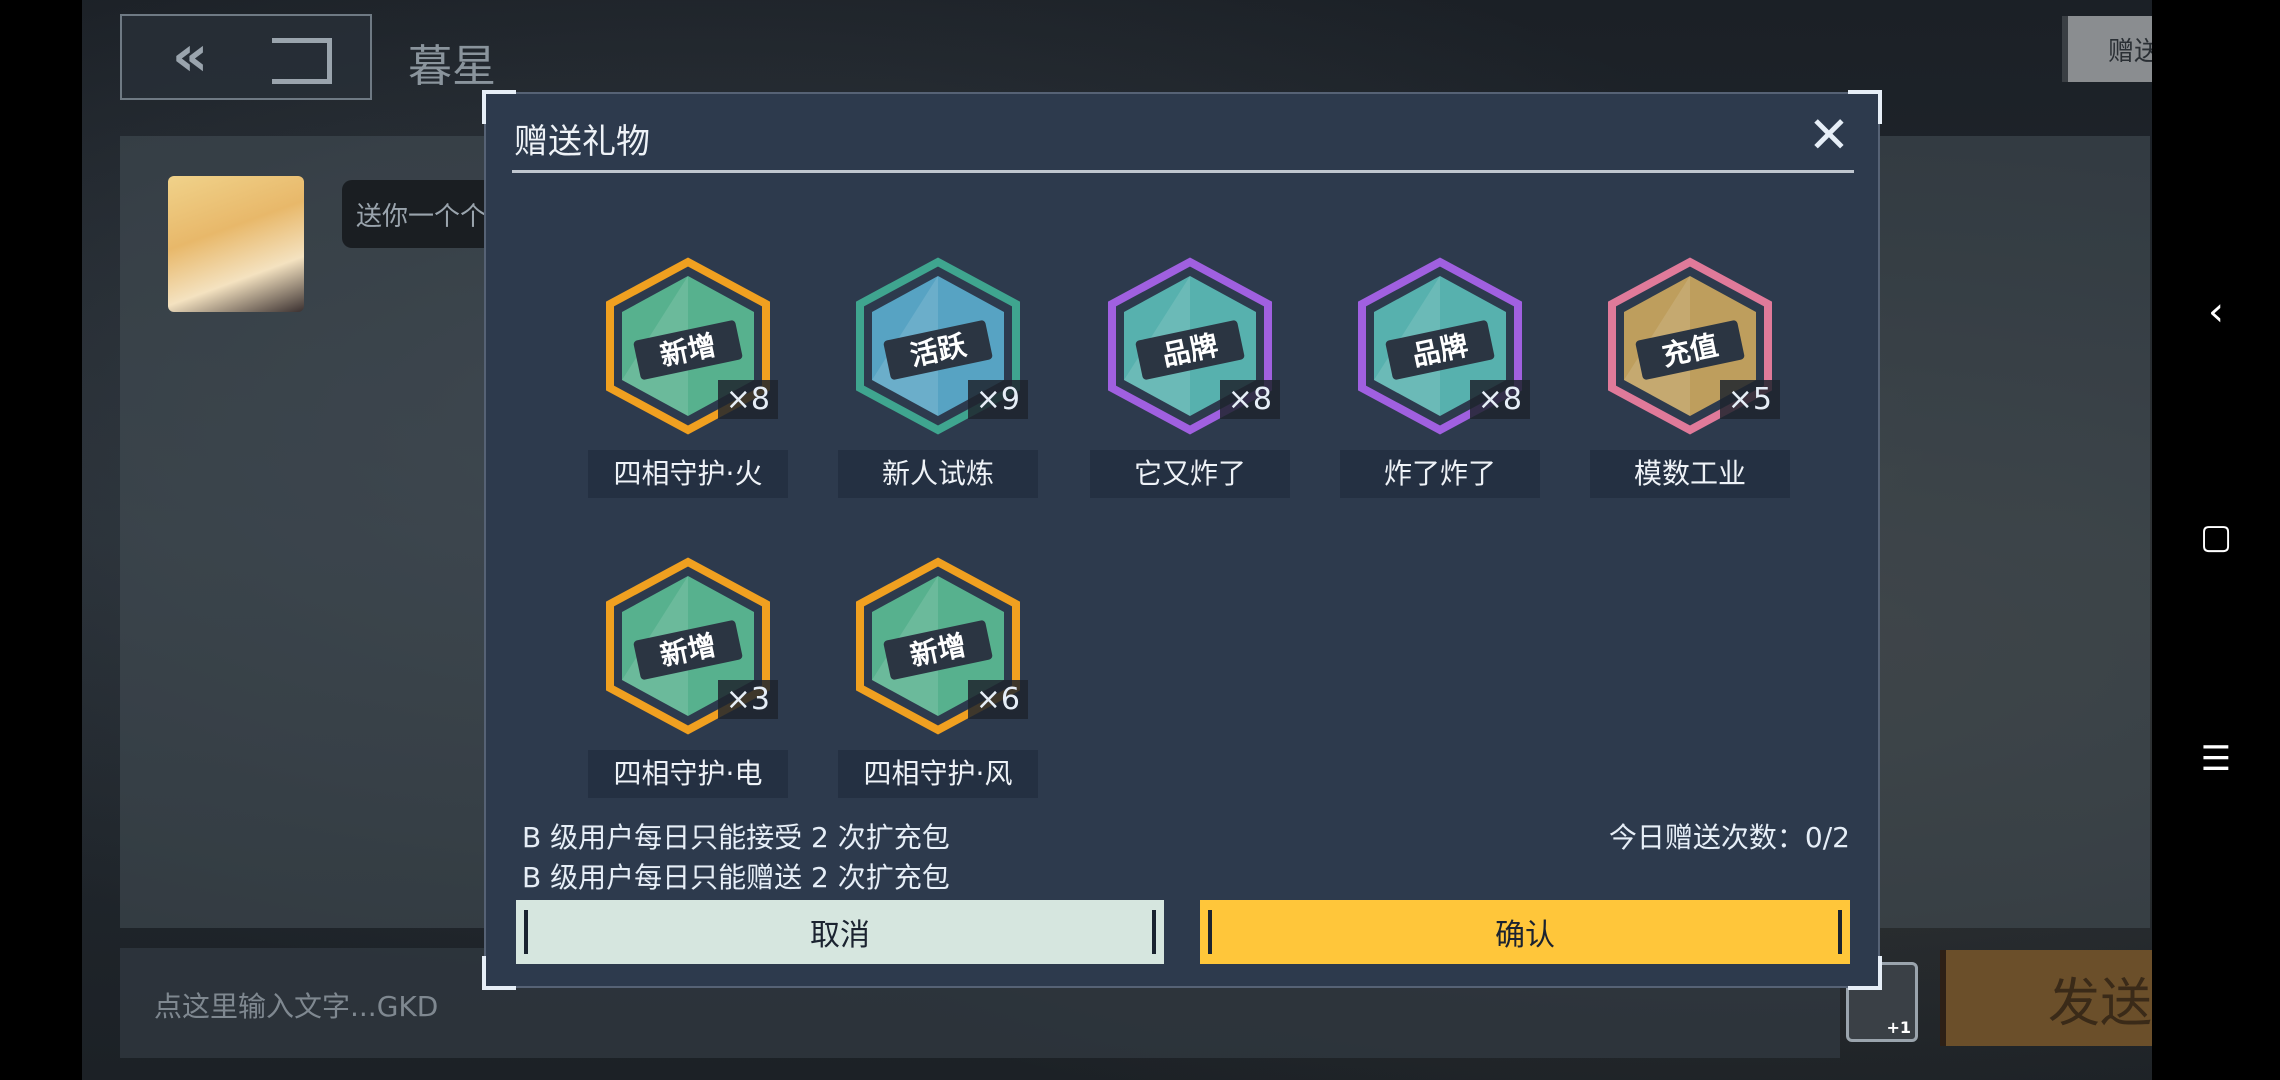 The width and height of the screenshot is (2280, 1080). I want to click on dialog-title: 赠送礼物, so click(582, 142).